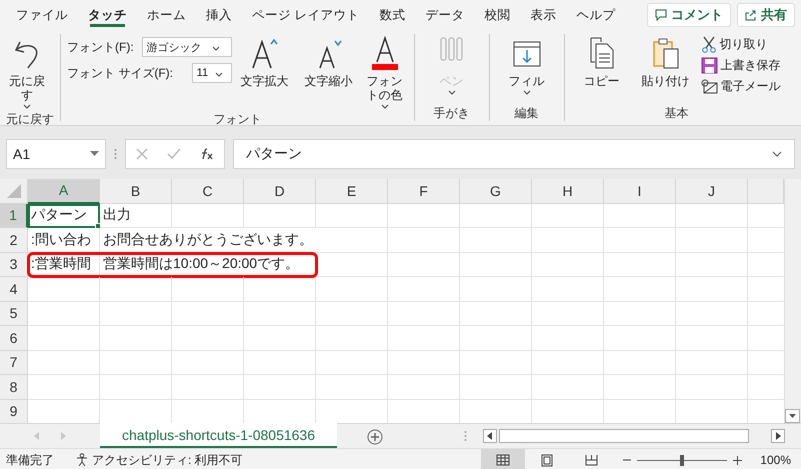  Describe the element at coordinates (596, 15) in the screenshot. I see `ribbon-tab: ヘルプ` at that location.